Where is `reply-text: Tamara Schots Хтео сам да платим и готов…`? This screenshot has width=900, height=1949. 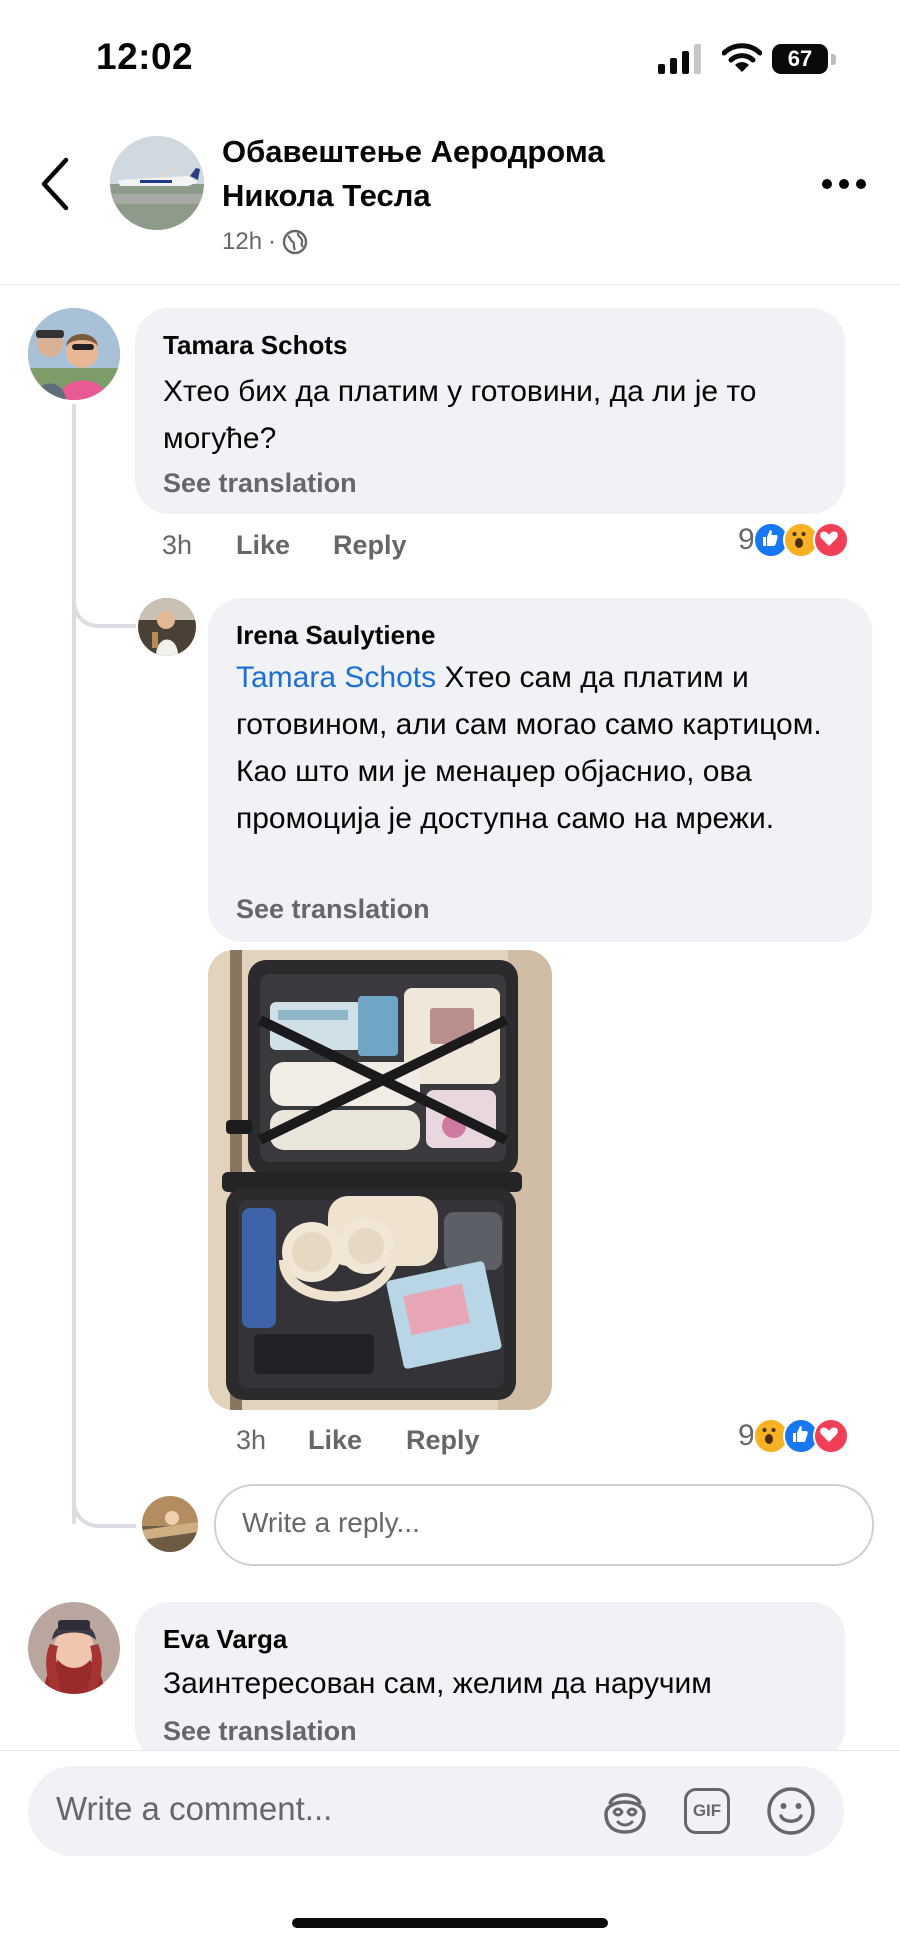 reply-text: Tamara Schots Хтео сам да платим и готов… is located at coordinates (546, 748).